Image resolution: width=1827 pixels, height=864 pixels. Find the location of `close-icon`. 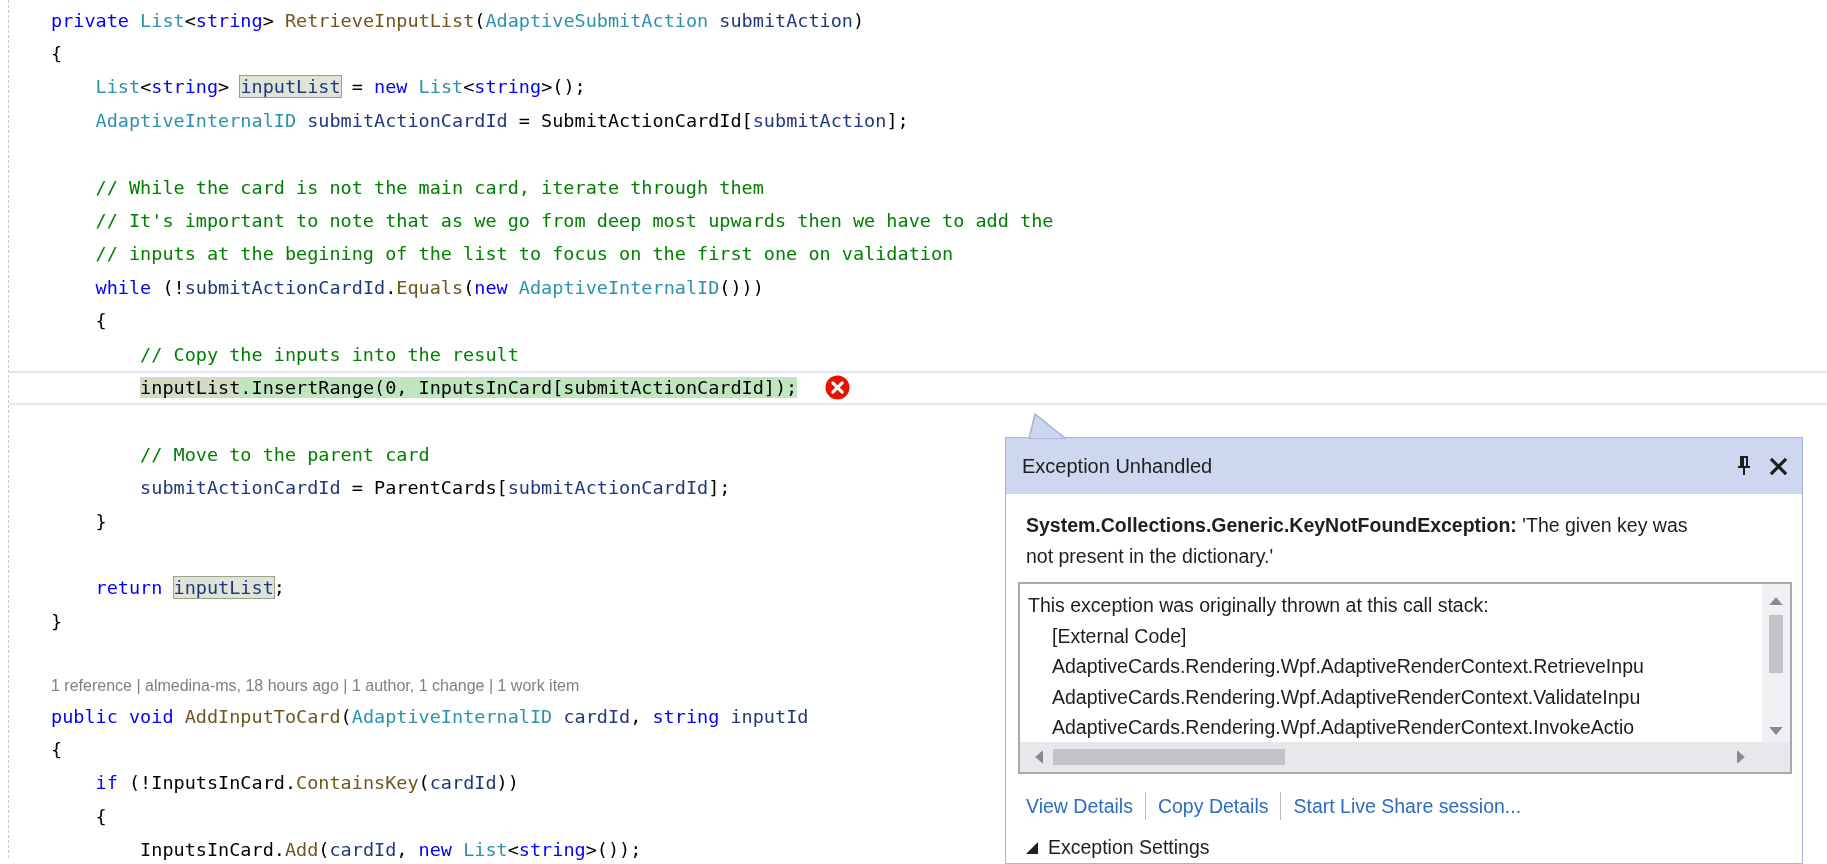

close-icon is located at coordinates (1778, 466).